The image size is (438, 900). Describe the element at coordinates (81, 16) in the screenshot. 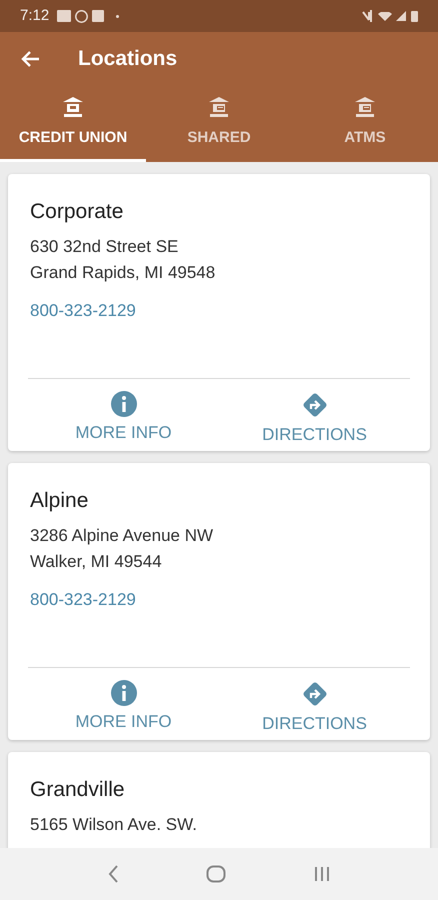

I see `circle-icon` at that location.